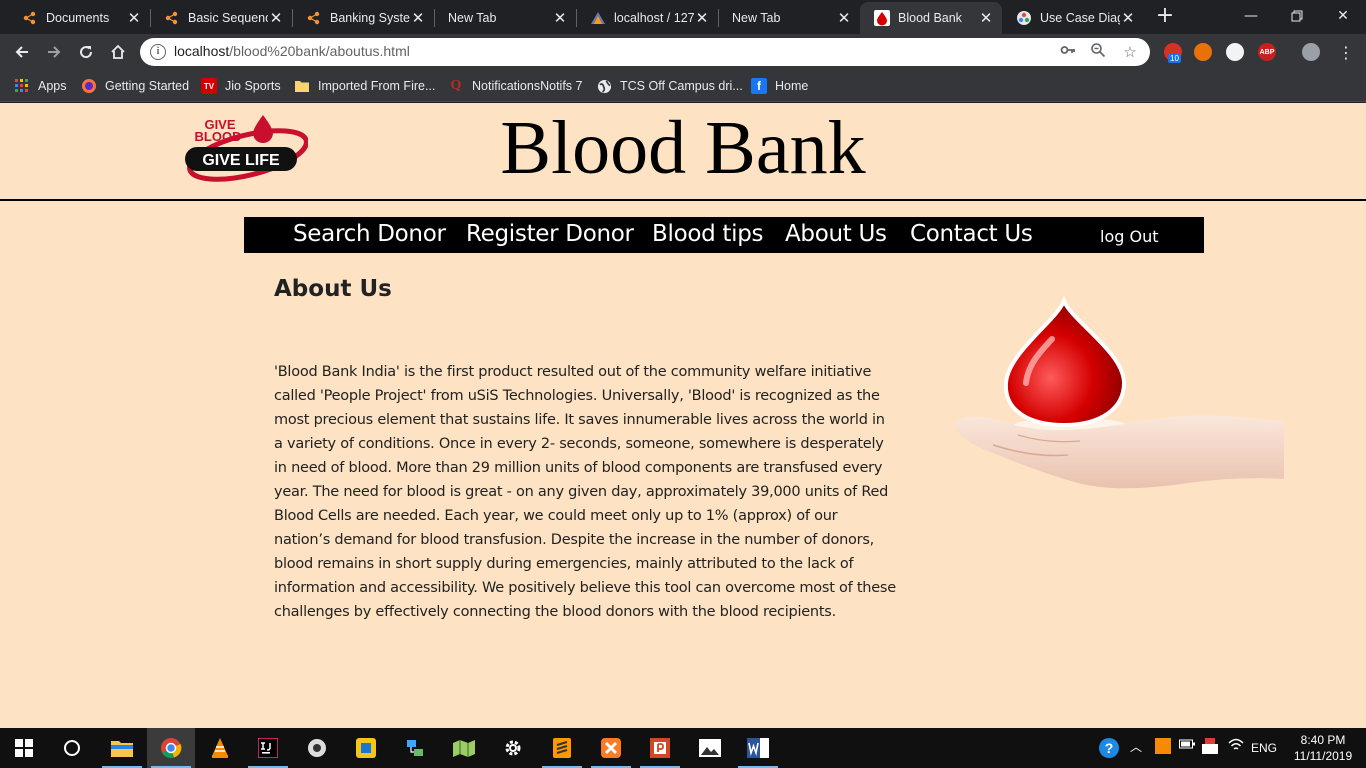 This screenshot has width=1366, height=768. I want to click on cortana-search-icon, so click(72, 748).